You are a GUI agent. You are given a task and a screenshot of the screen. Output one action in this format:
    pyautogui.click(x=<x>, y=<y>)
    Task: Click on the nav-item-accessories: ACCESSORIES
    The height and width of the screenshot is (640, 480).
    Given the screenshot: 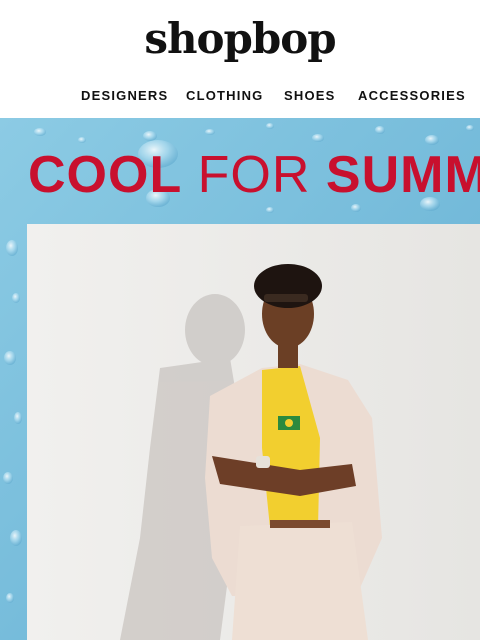 What is the action you would take?
    pyautogui.click(x=412, y=95)
    